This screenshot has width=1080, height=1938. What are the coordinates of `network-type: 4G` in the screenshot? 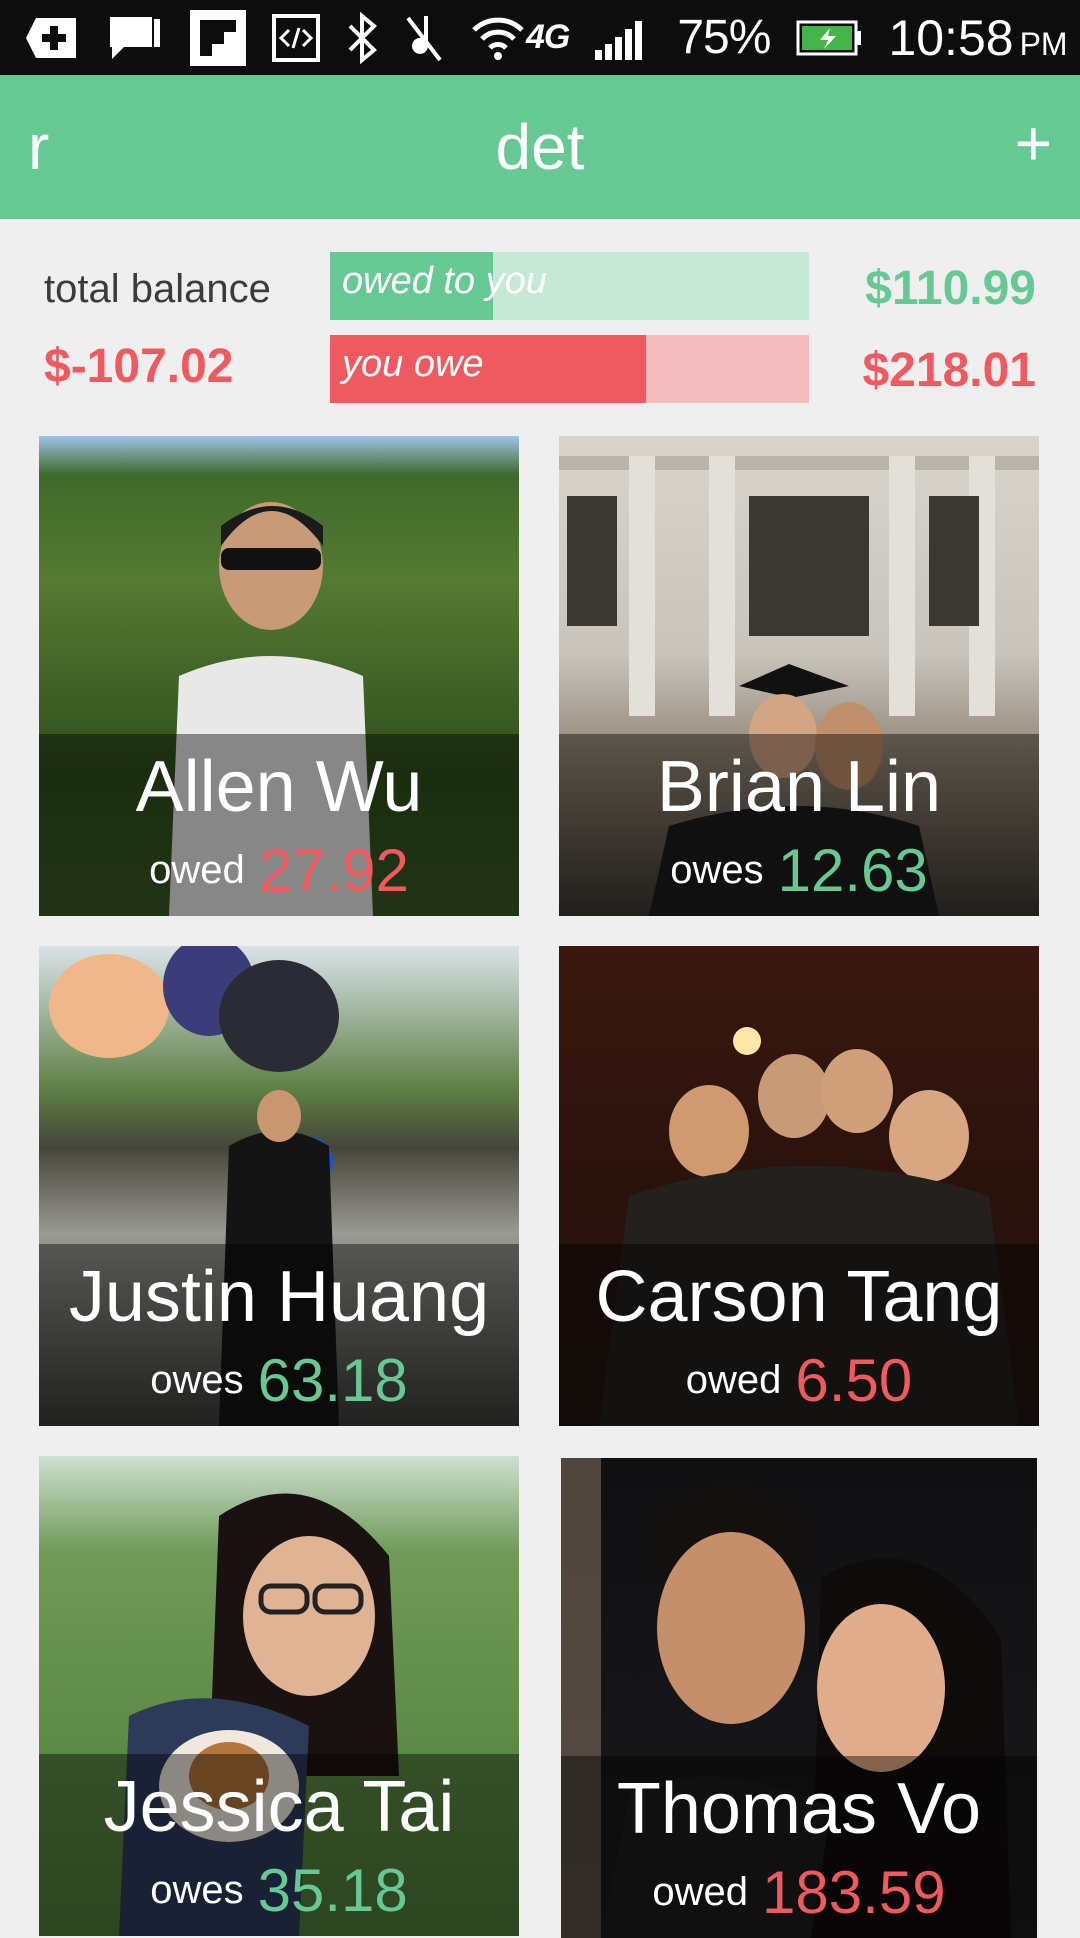 It's located at (548, 37).